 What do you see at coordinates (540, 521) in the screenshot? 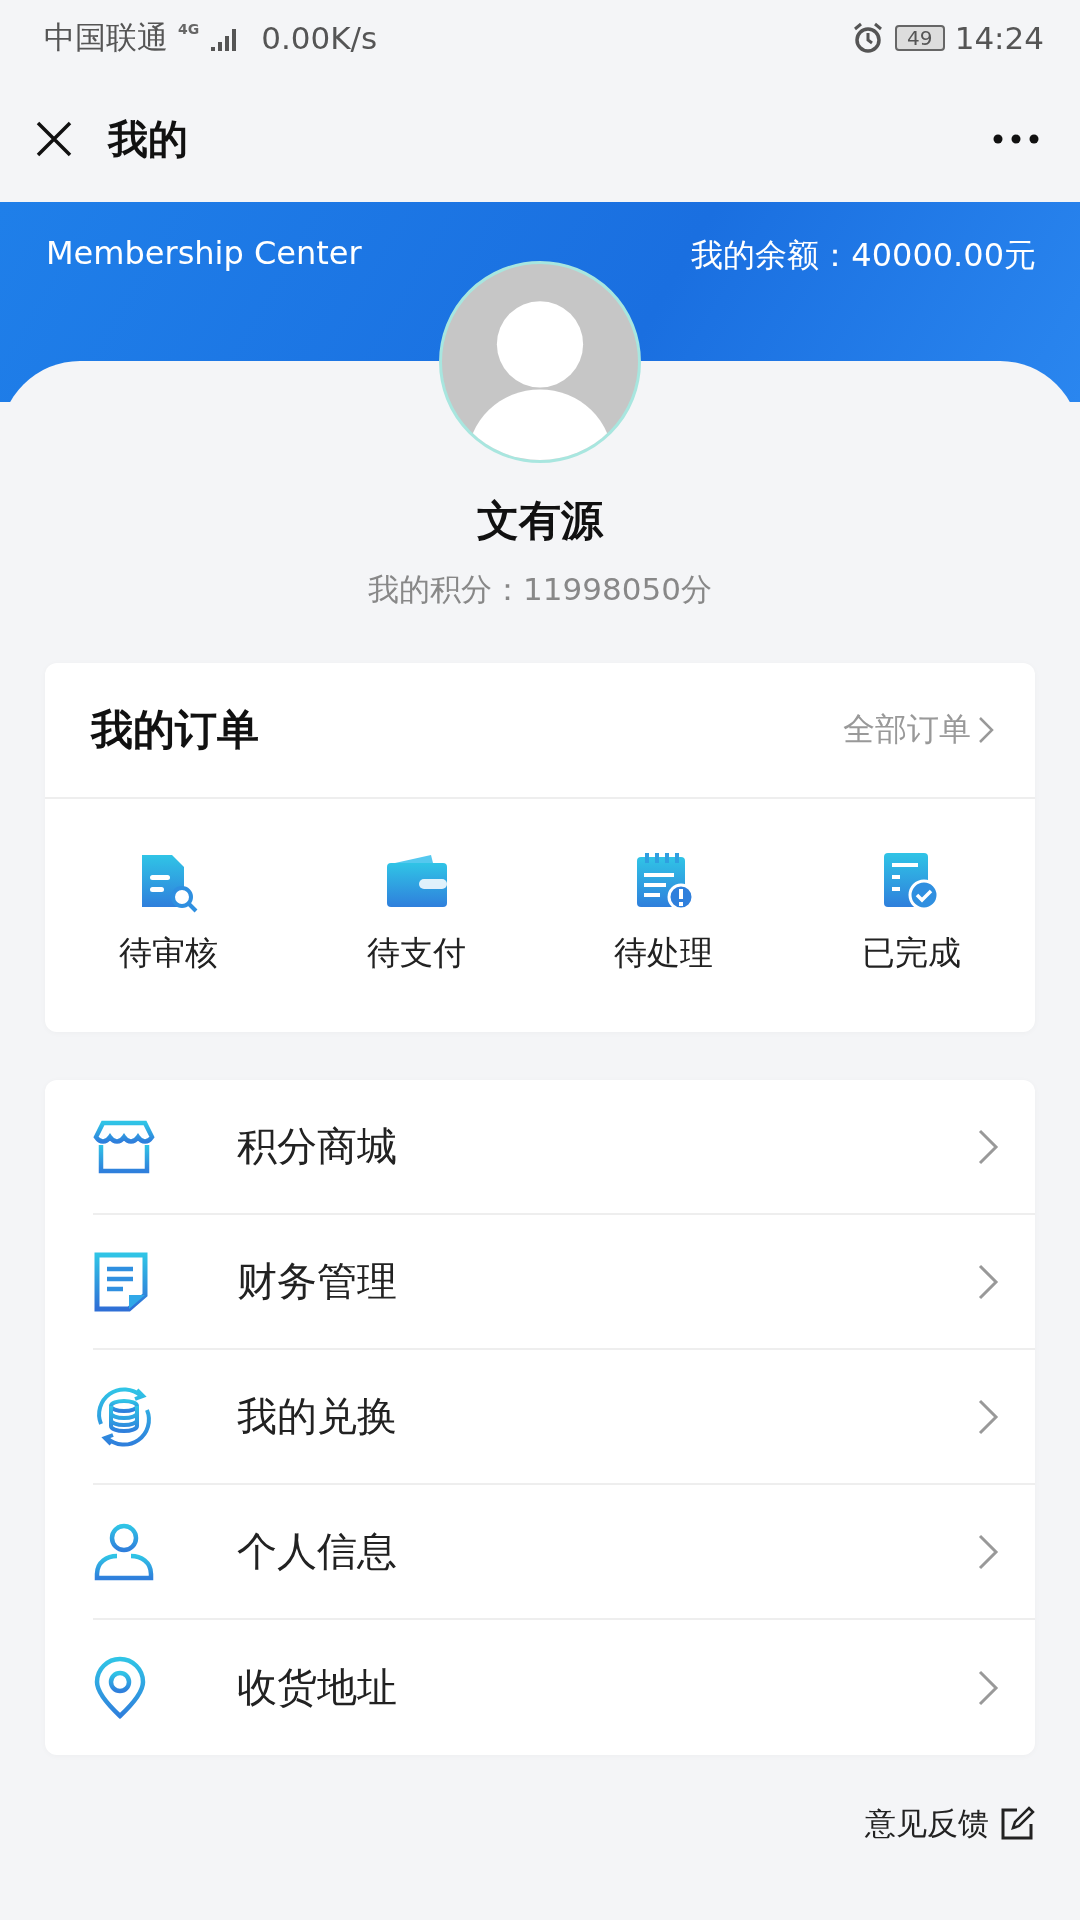
I see `user-name: 文有源` at bounding box center [540, 521].